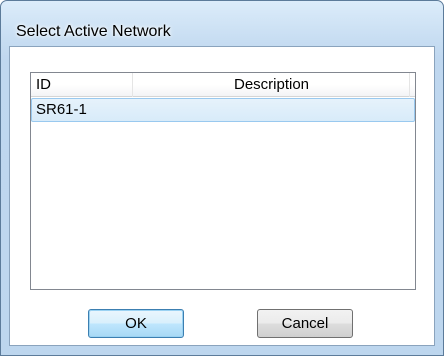 The image size is (444, 356). Describe the element at coordinates (222, 23) in the screenshot. I see `title-bar: Select Active Network` at that location.